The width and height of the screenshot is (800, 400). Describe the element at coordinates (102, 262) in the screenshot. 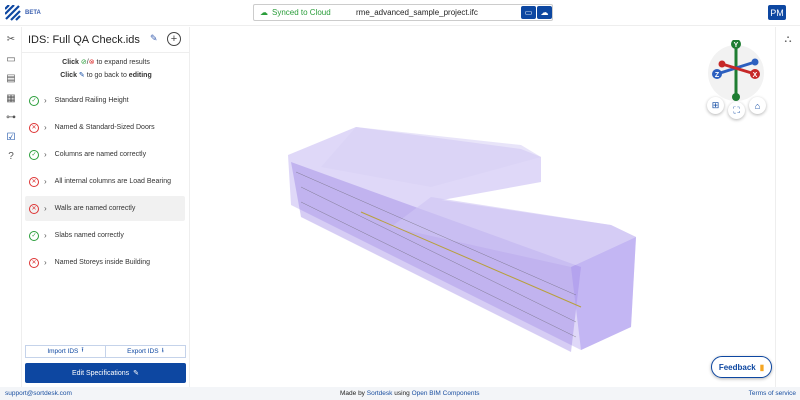

I see `item-label: Named Storeys inside Building` at that location.